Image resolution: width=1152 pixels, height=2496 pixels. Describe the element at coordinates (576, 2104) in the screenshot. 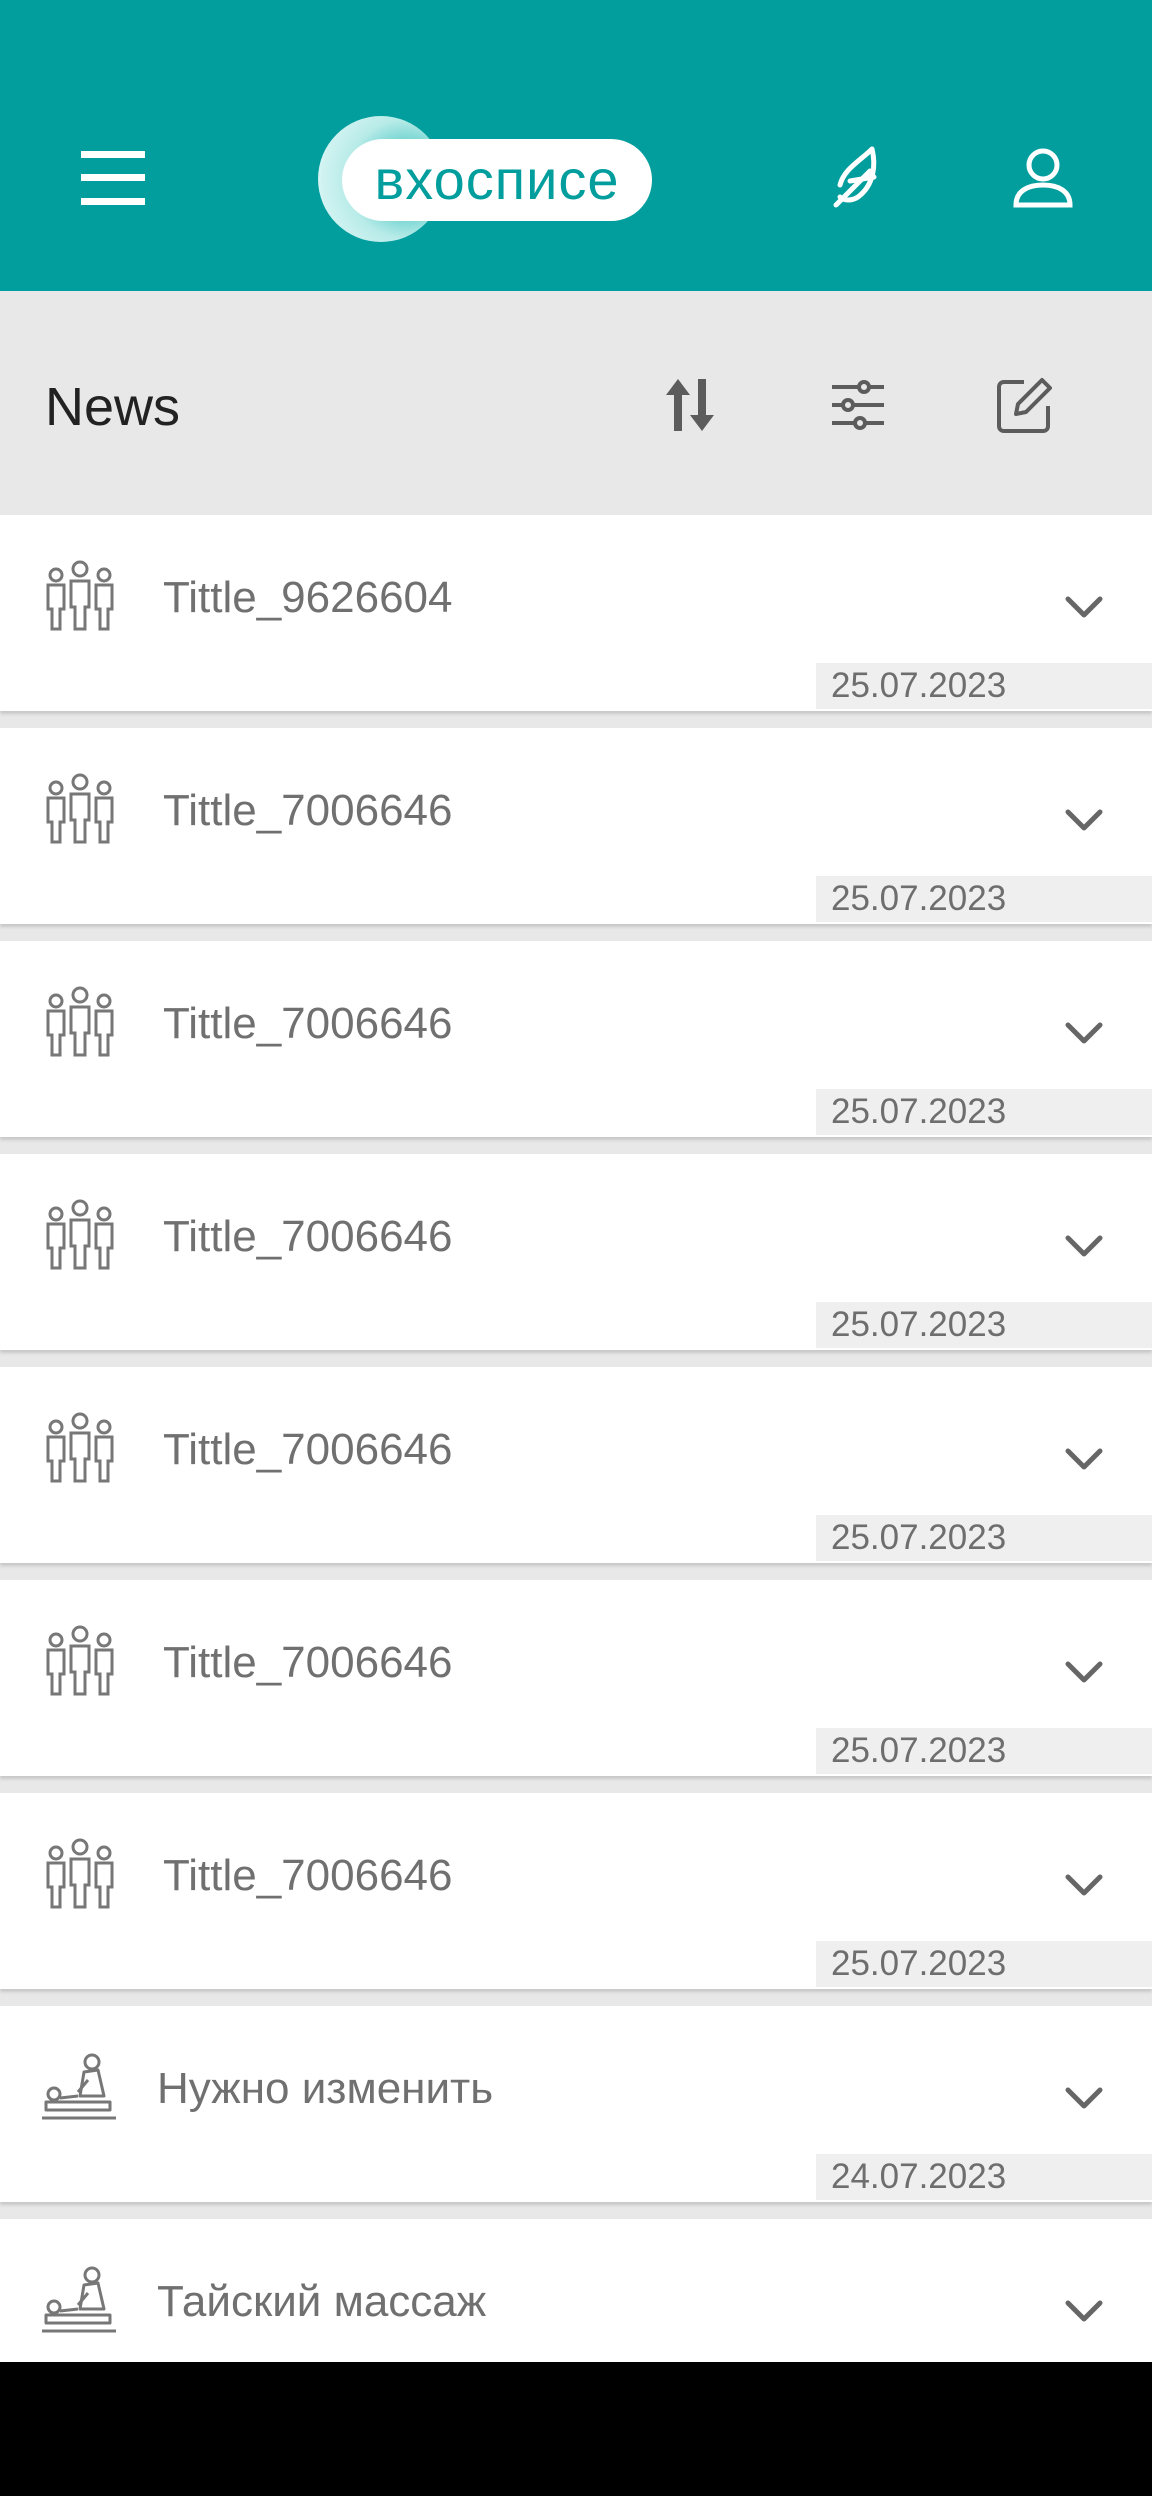

I see `news-card: Нужно изменить 24.07.2023` at that location.